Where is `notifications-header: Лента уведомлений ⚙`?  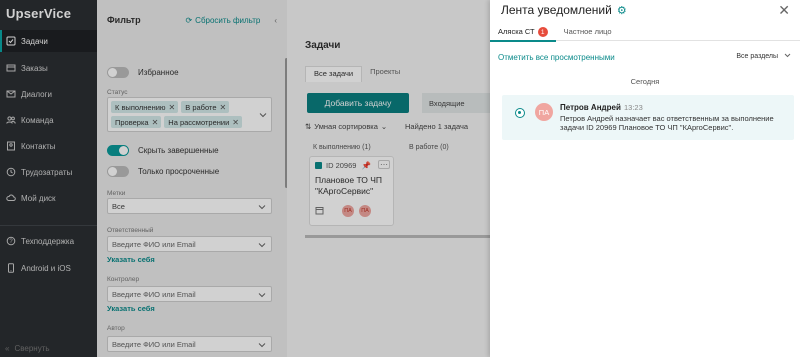
notifications-header: Лента уведомлений ⚙ is located at coordinates (564, 10).